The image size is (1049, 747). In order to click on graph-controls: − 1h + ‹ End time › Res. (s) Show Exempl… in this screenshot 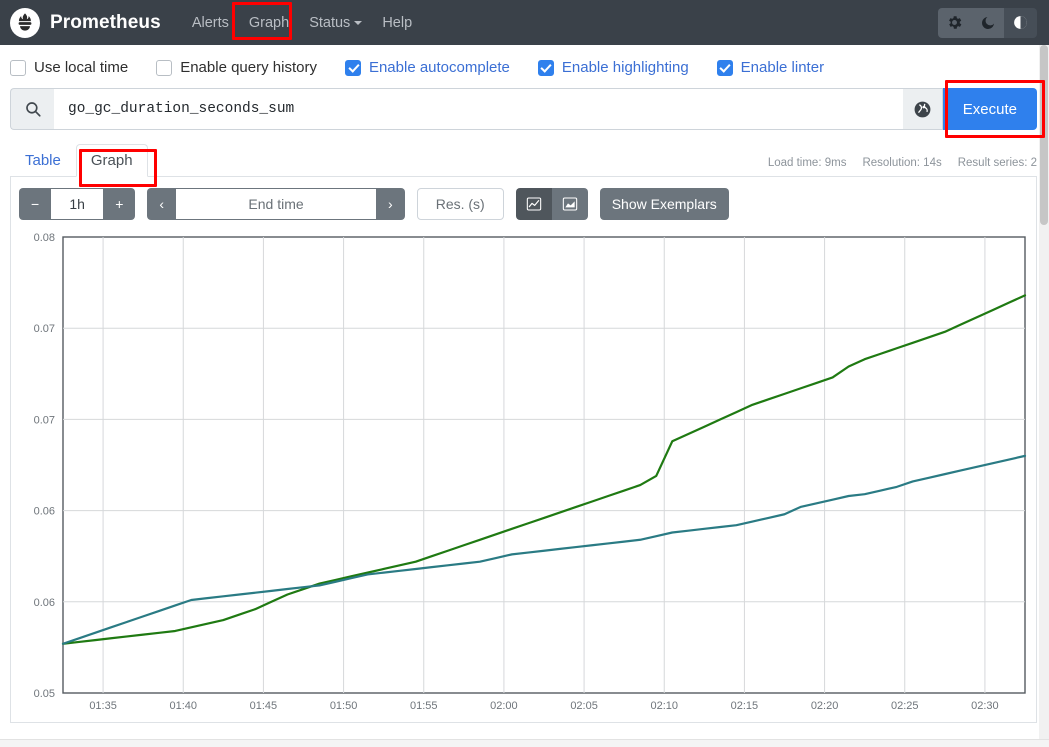, I will do `click(523, 204)`.